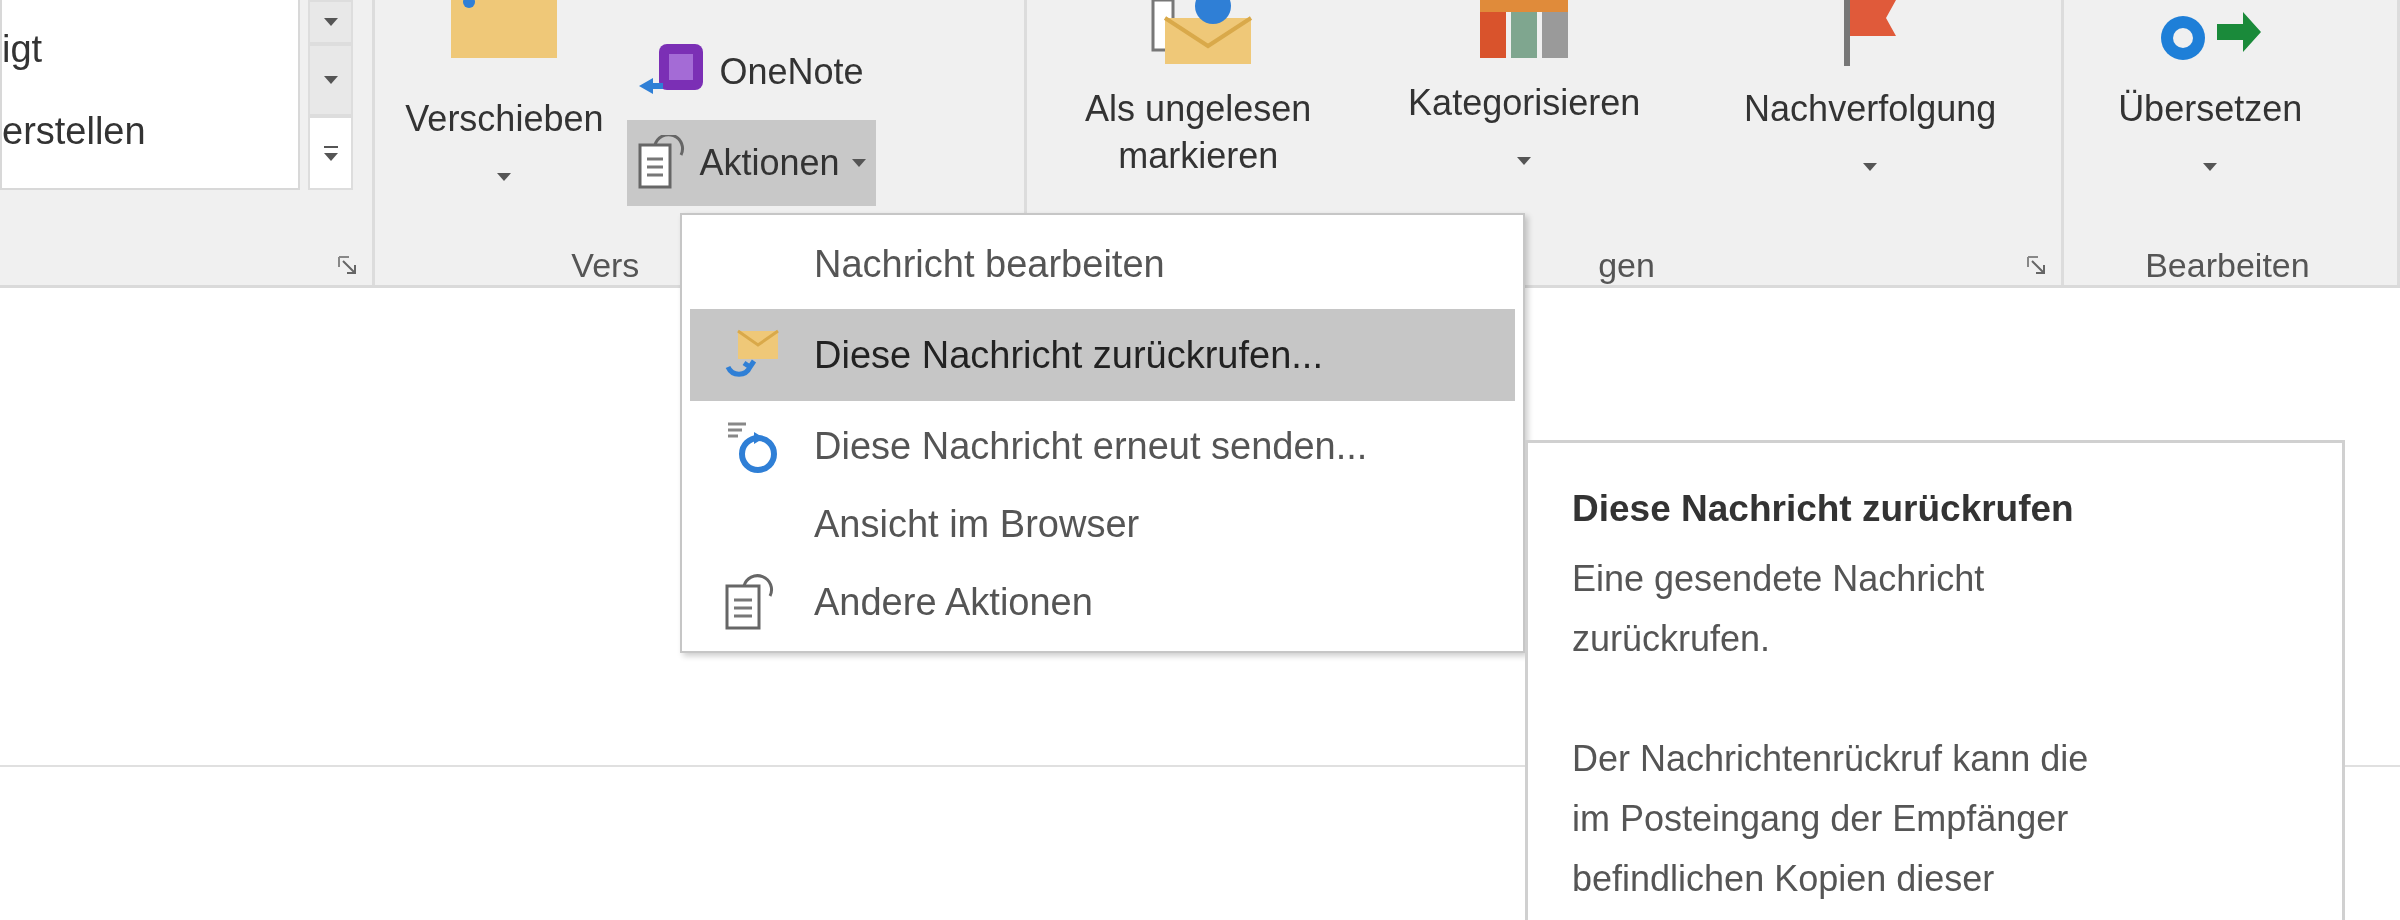 The height and width of the screenshot is (920, 2400). Describe the element at coordinates (2210, 122) in the screenshot. I see `translate-button: Übersetzen` at that location.